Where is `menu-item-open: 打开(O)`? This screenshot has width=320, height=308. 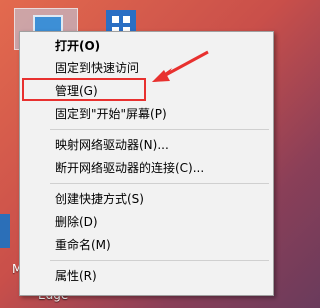 menu-item-open: 打开(O) is located at coordinates (146, 46).